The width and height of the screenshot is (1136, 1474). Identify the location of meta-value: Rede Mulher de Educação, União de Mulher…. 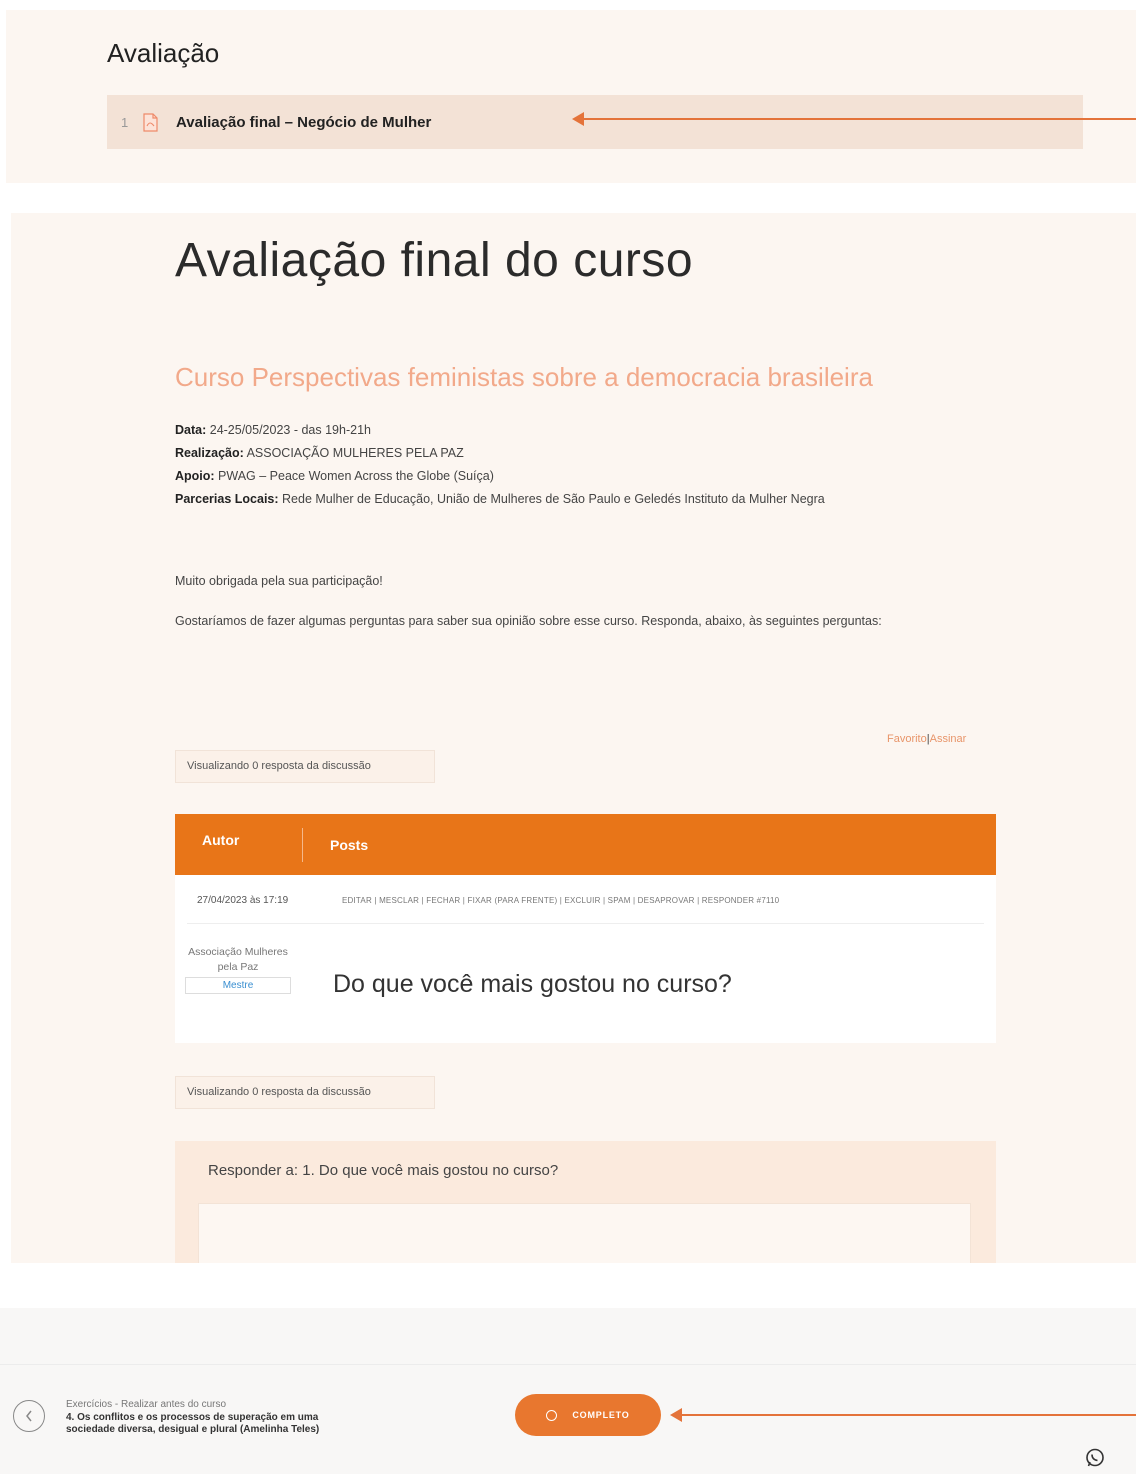
(551, 499).